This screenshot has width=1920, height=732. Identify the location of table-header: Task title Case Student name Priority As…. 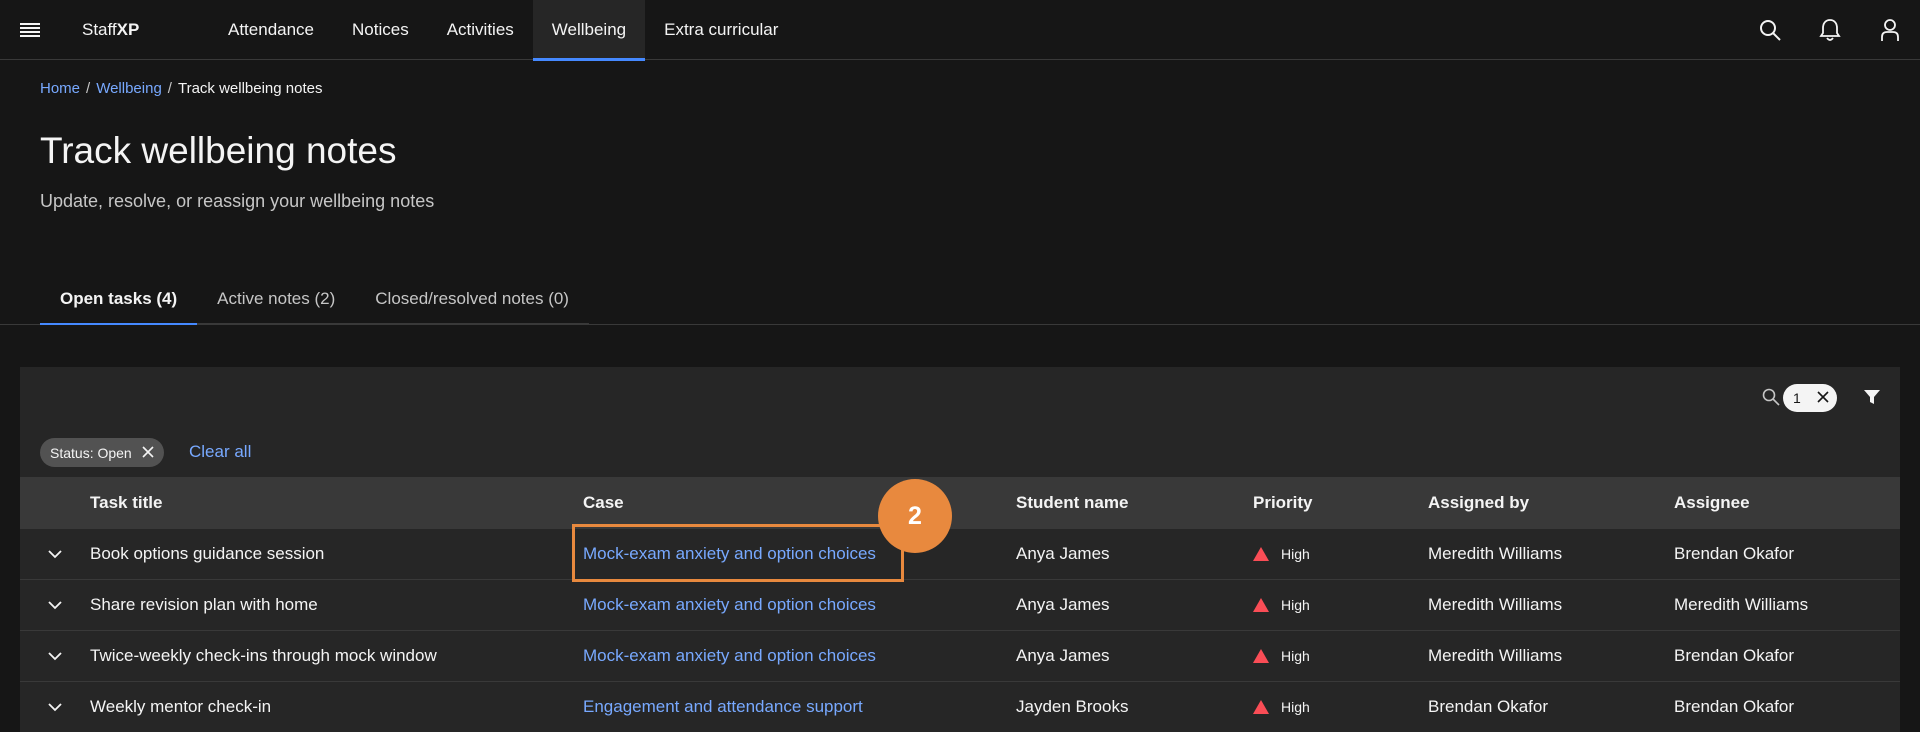
(960, 503).